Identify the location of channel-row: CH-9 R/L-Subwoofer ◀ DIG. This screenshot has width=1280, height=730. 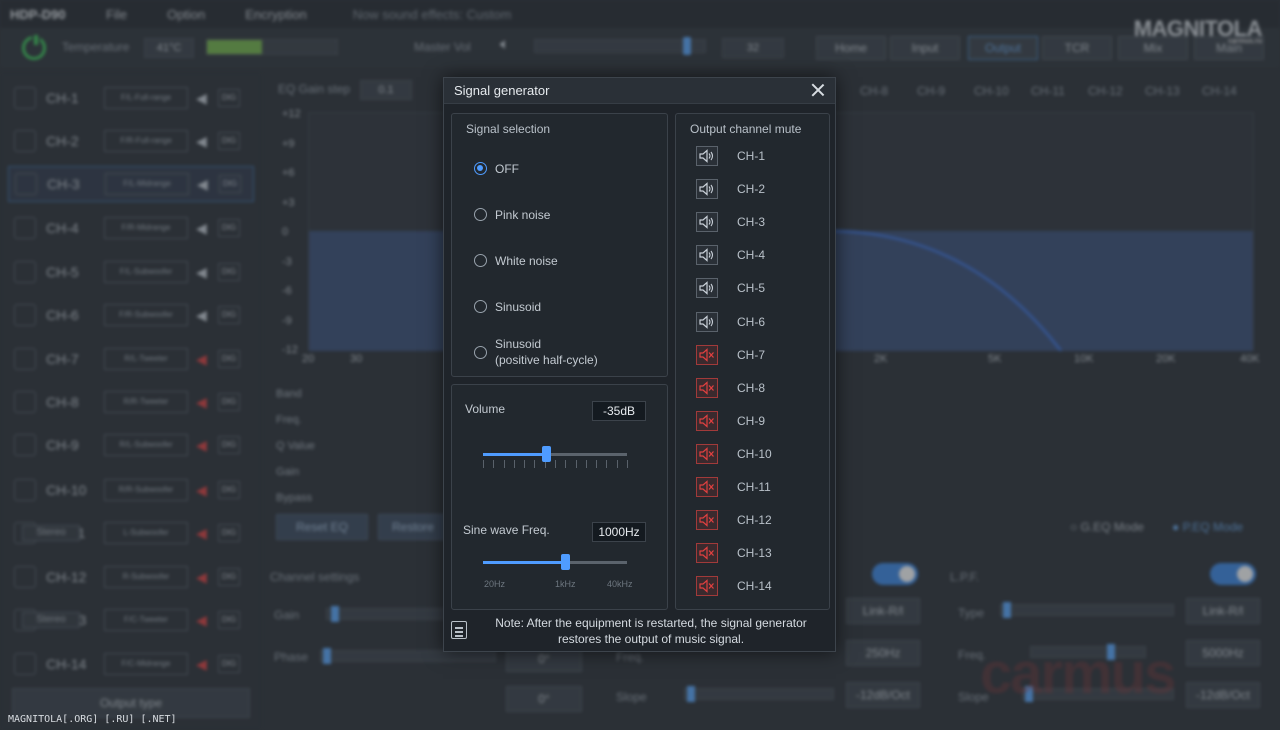
(131, 445).